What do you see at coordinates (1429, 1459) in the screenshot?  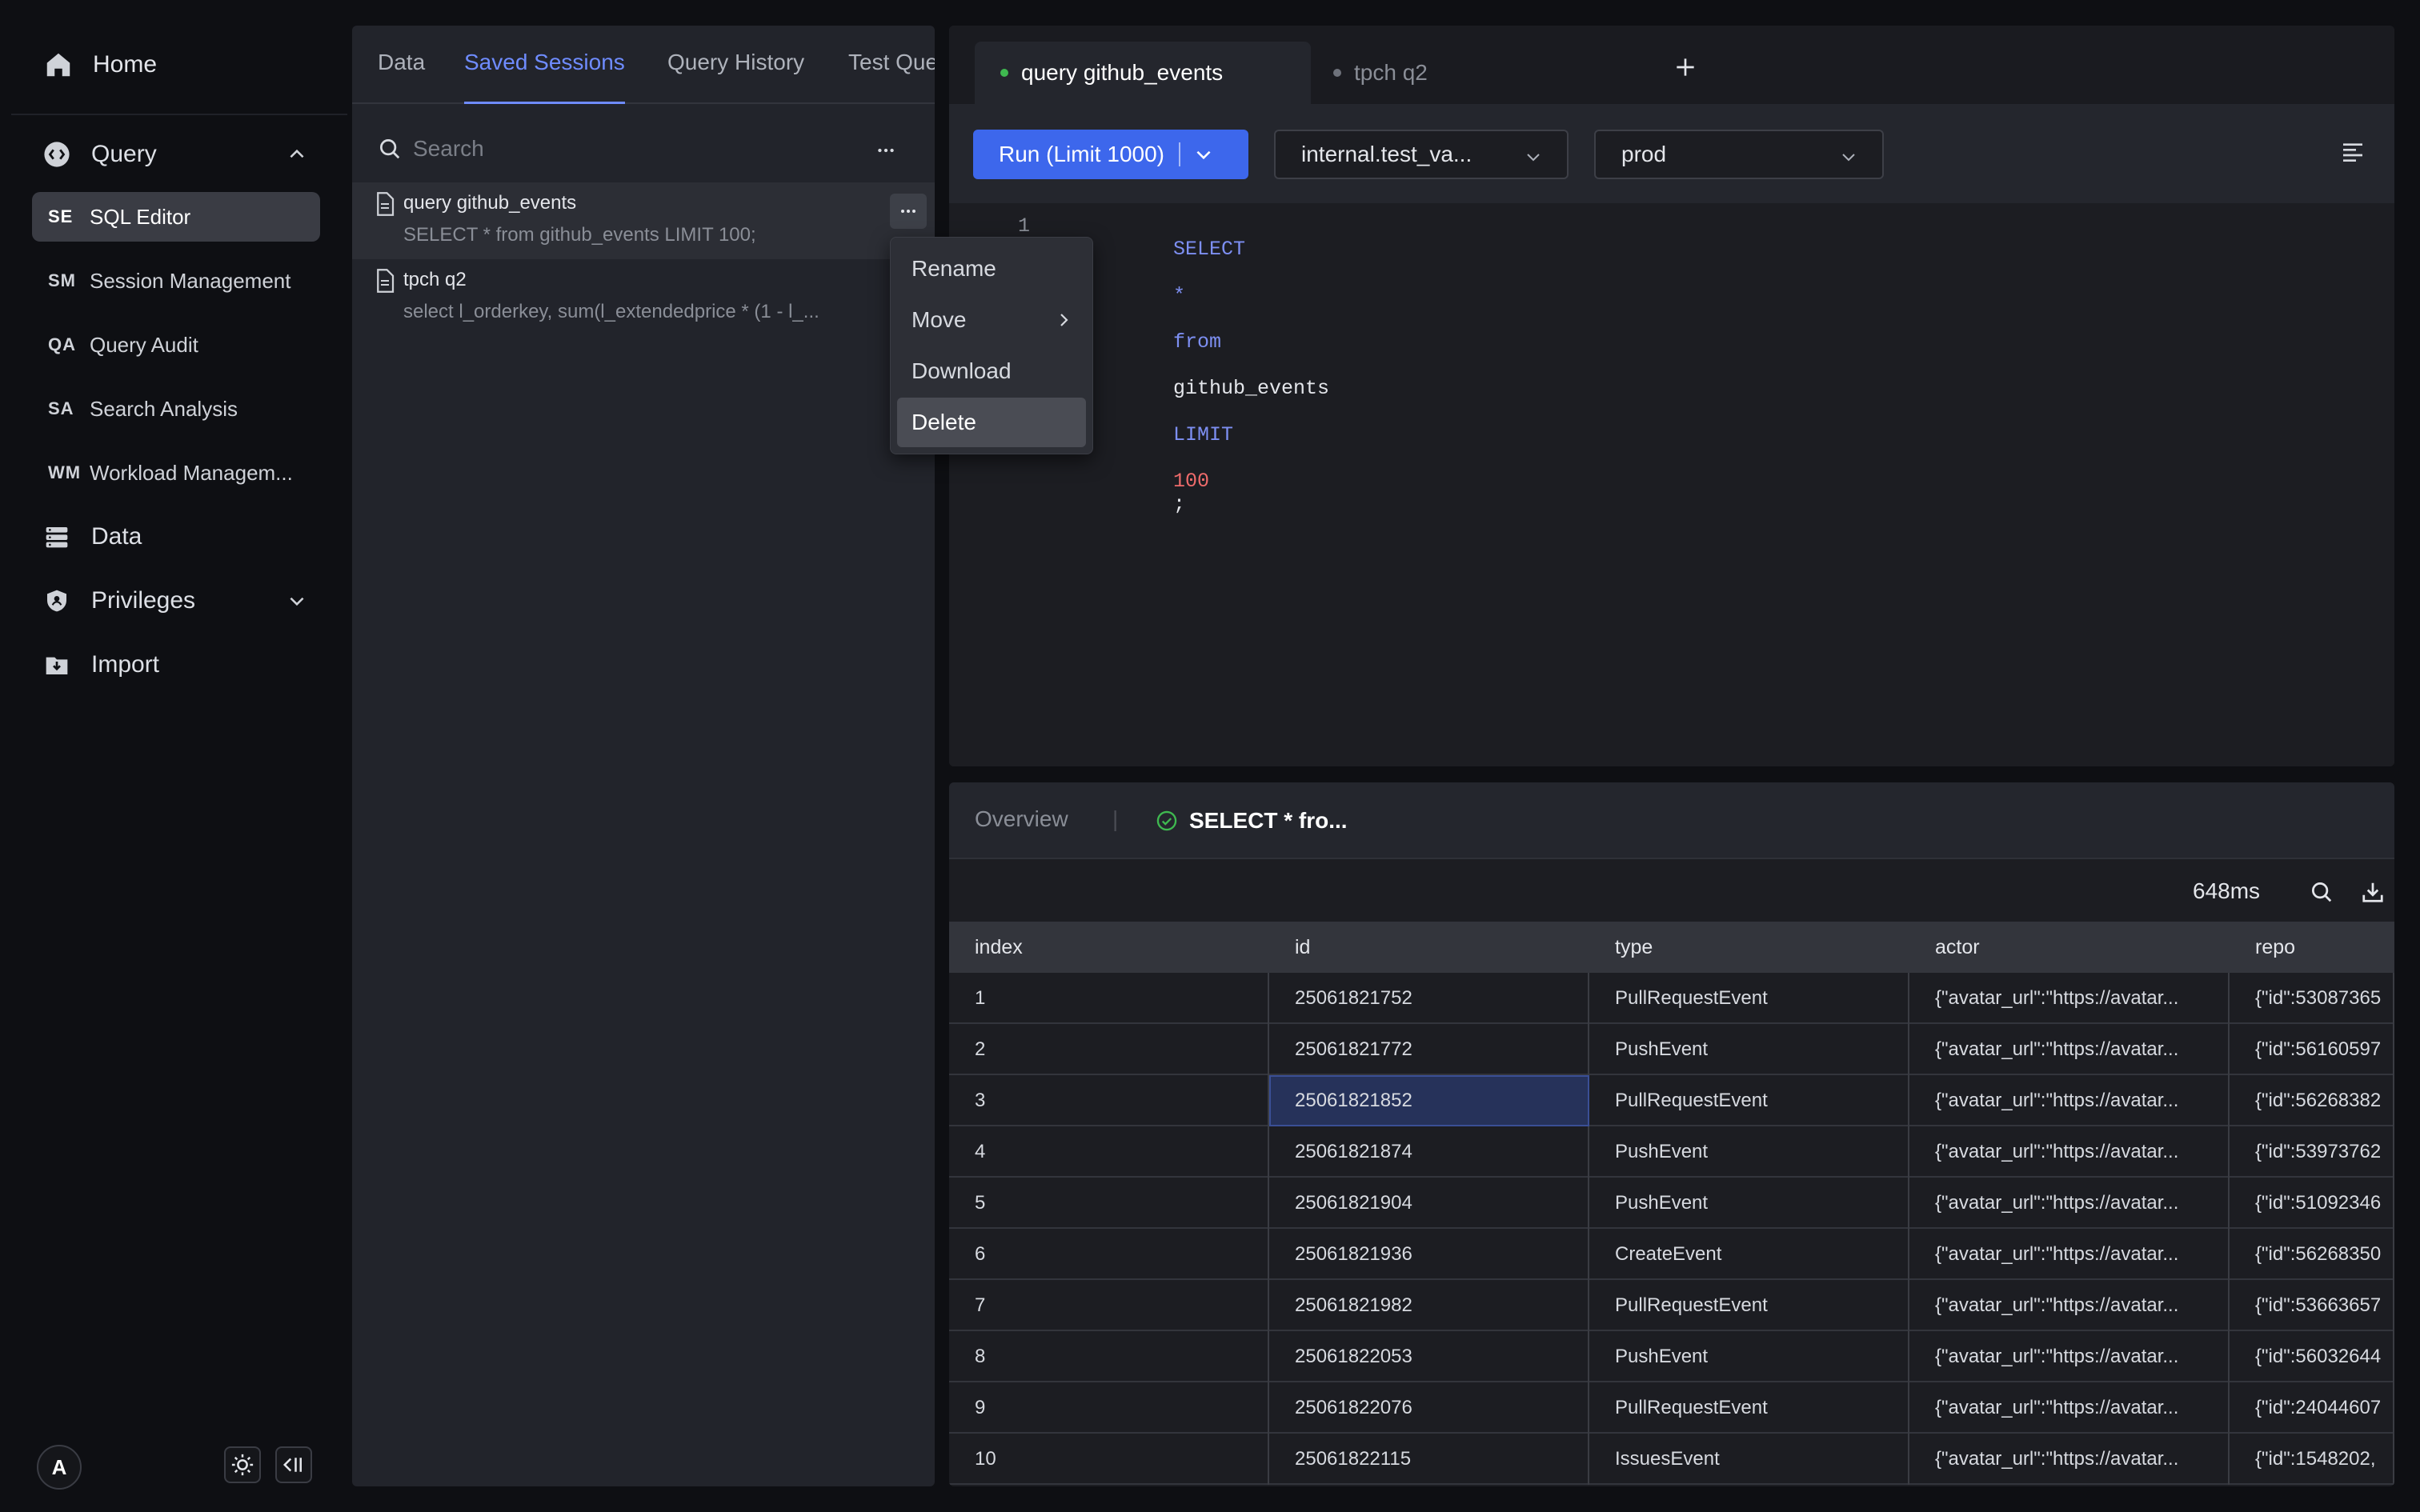 I see `table-cell: 25061822115` at bounding box center [1429, 1459].